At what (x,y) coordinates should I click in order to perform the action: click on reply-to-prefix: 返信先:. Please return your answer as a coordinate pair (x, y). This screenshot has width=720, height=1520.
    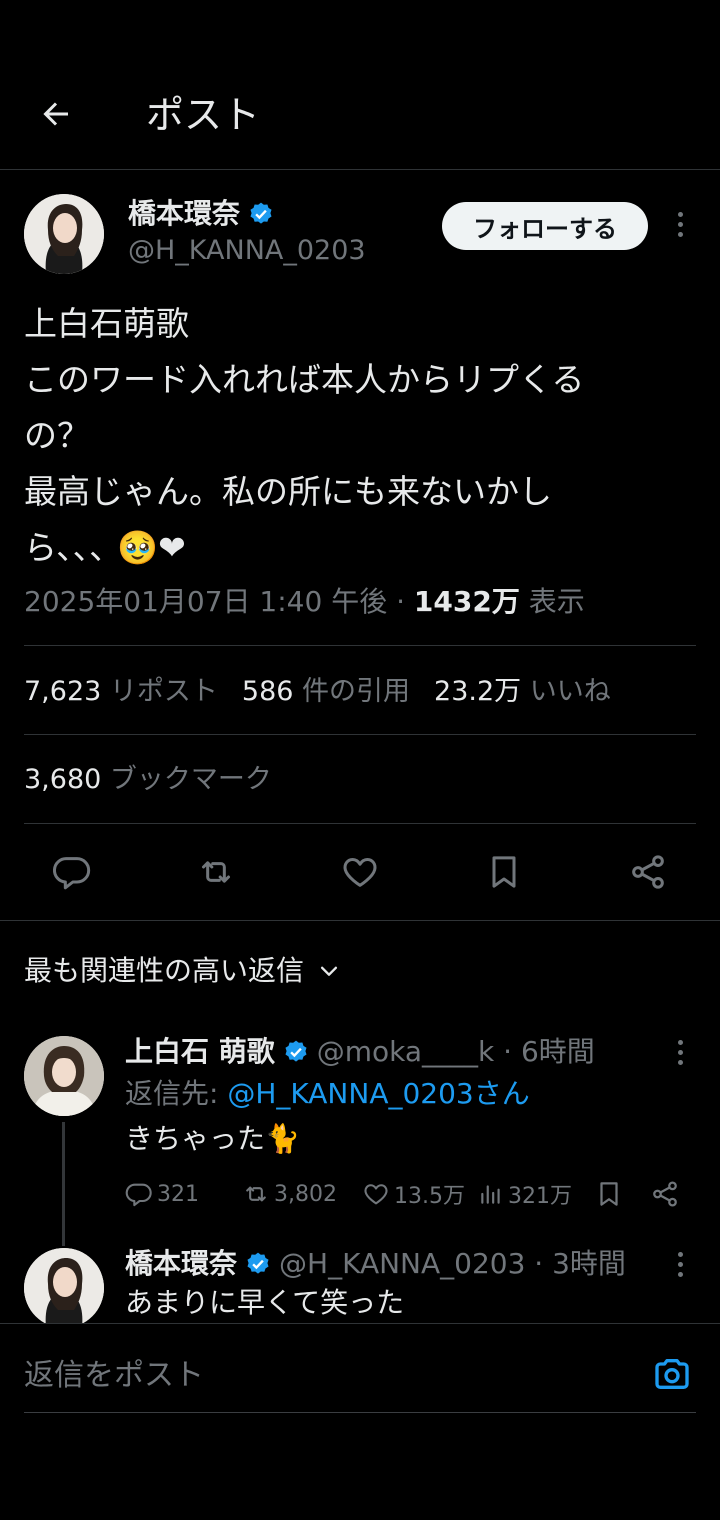
    Looking at the image, I should click on (176, 1093).